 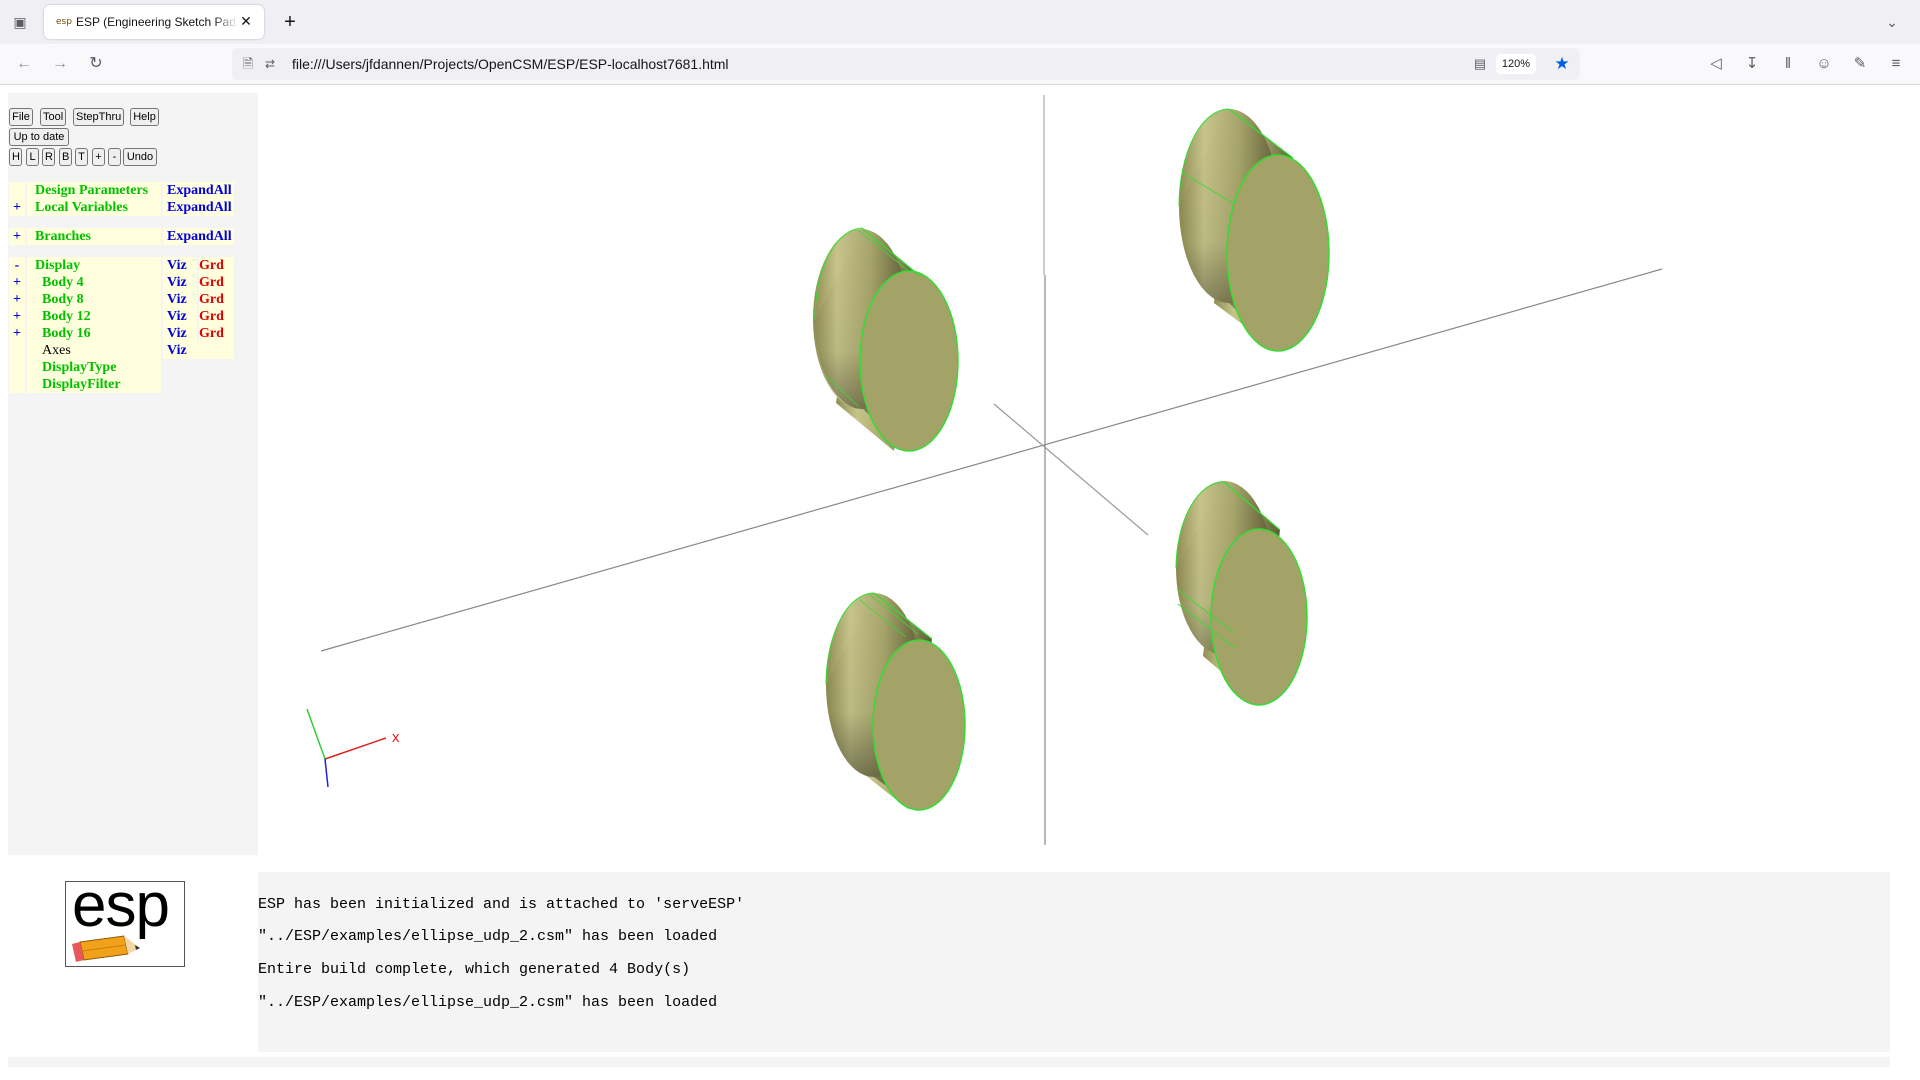 What do you see at coordinates (94, 299) in the screenshot?
I see `body-label: Body 8` at bounding box center [94, 299].